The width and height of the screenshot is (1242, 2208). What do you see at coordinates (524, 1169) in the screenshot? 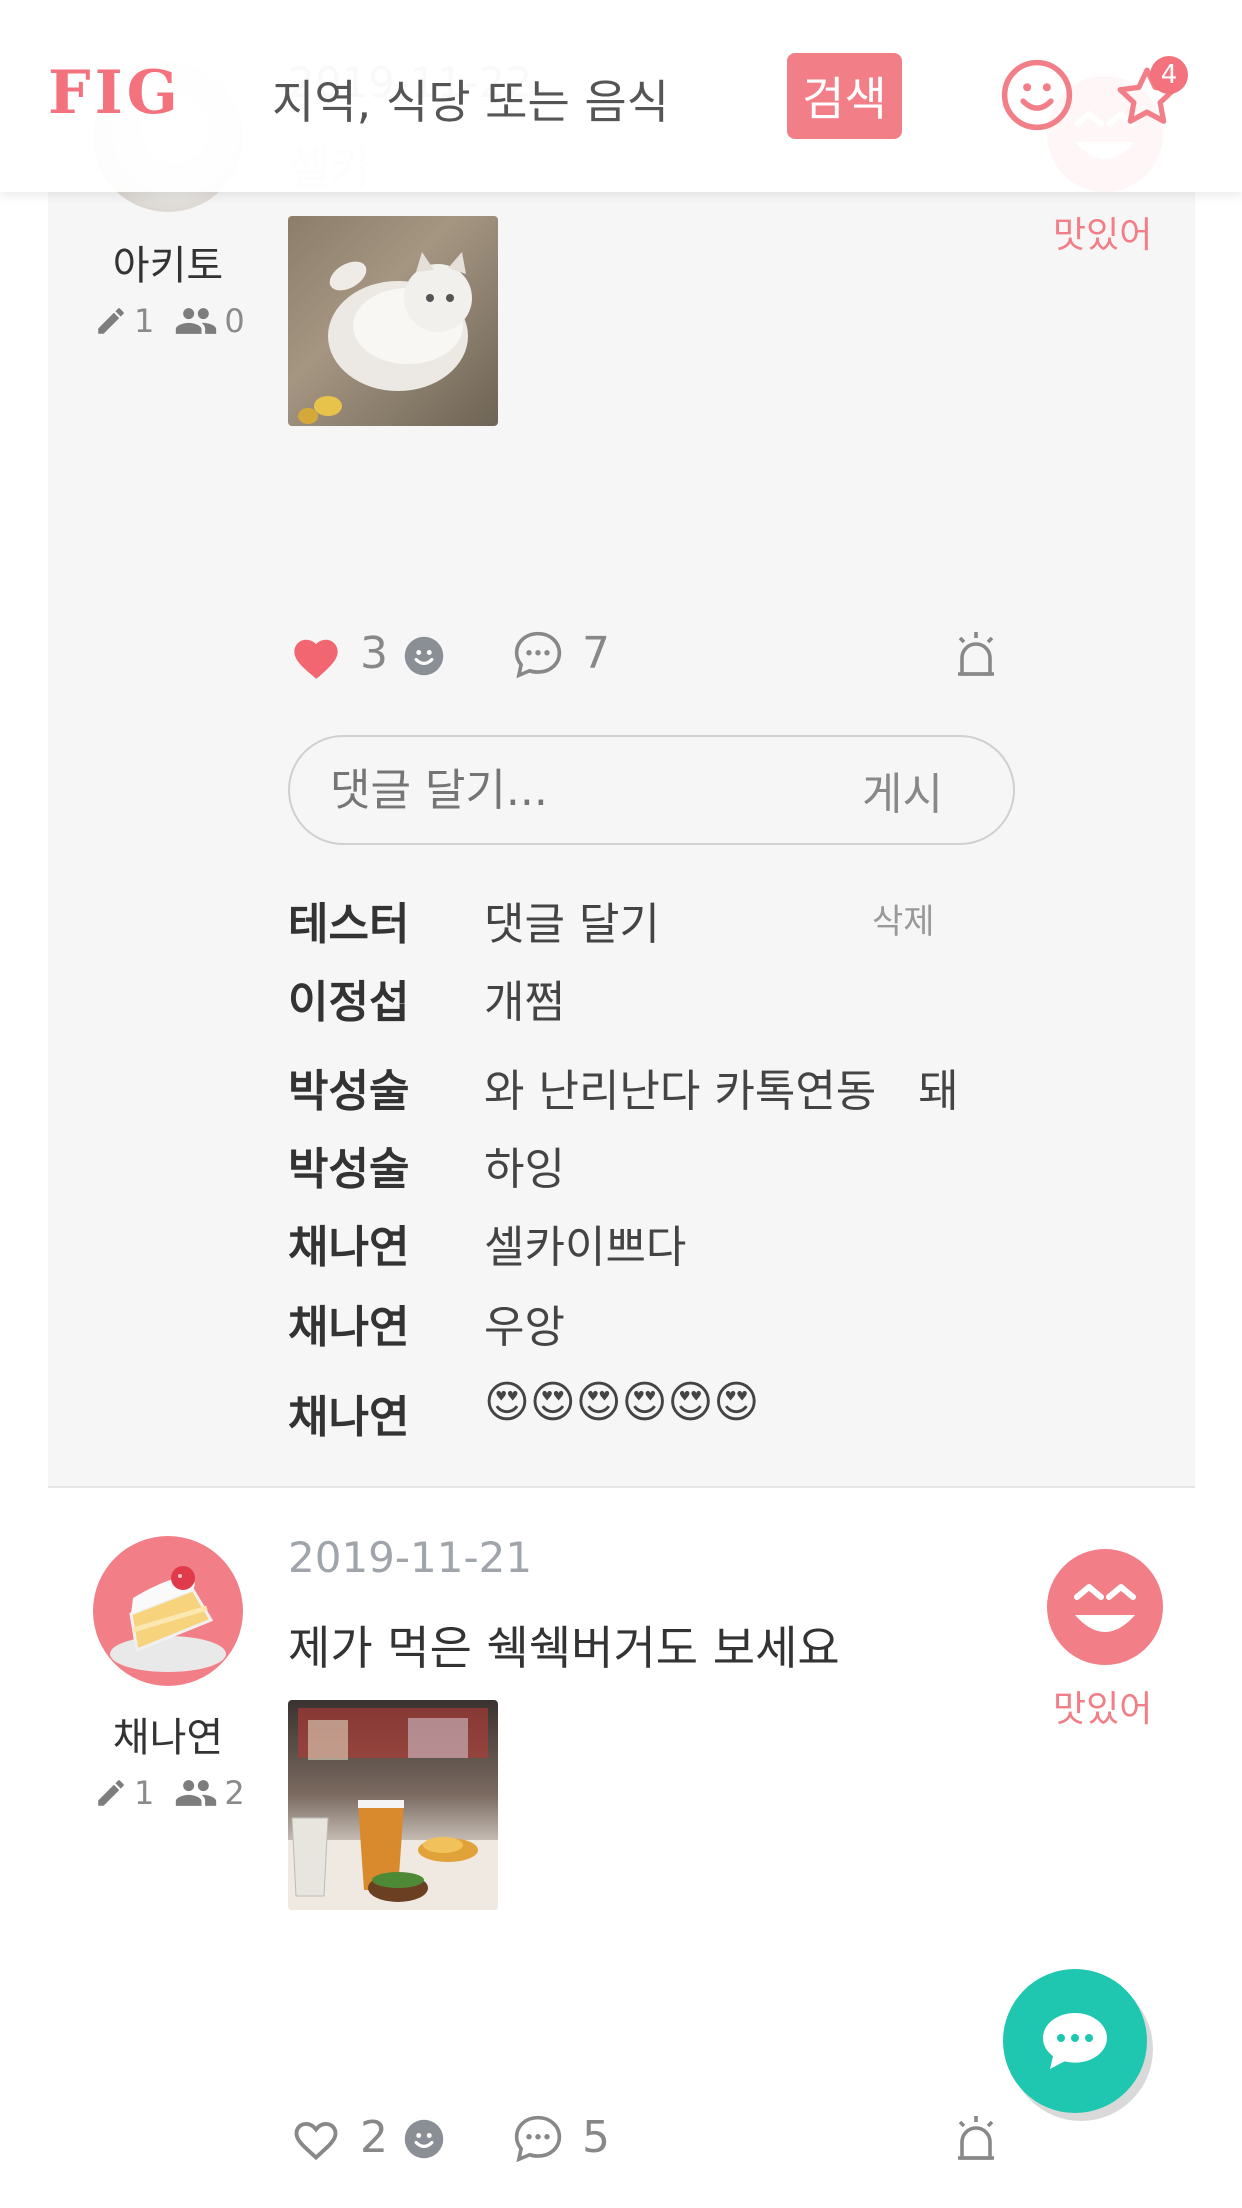
I see `comment-text: 하잉` at bounding box center [524, 1169].